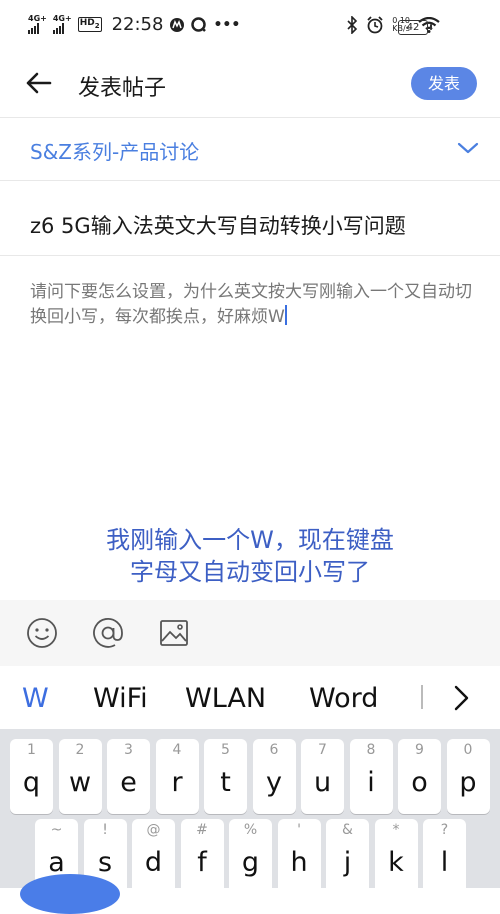  What do you see at coordinates (35, 698) in the screenshot?
I see `suggestion-item: W` at bounding box center [35, 698].